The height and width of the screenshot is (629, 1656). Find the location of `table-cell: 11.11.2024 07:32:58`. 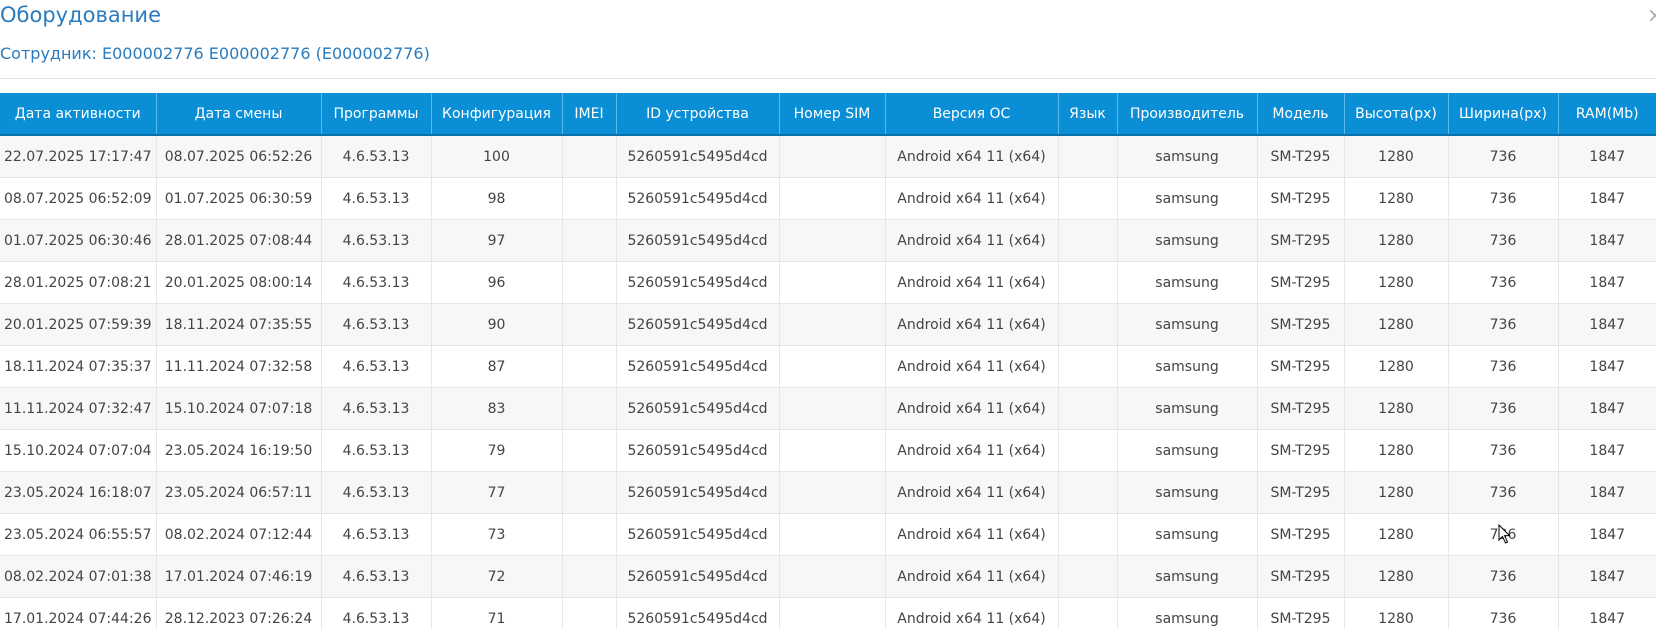

table-cell: 11.11.2024 07:32:58 is located at coordinates (238, 366).